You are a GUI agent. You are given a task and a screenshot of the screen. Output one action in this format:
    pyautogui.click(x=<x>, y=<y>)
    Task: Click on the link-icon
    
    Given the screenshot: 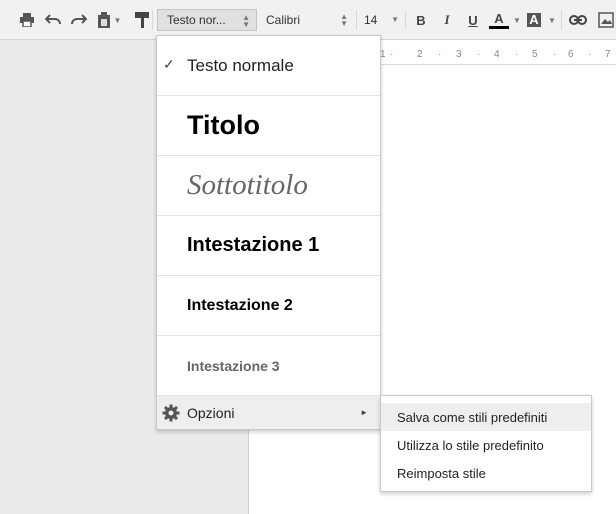 What is the action you would take?
    pyautogui.click(x=578, y=20)
    